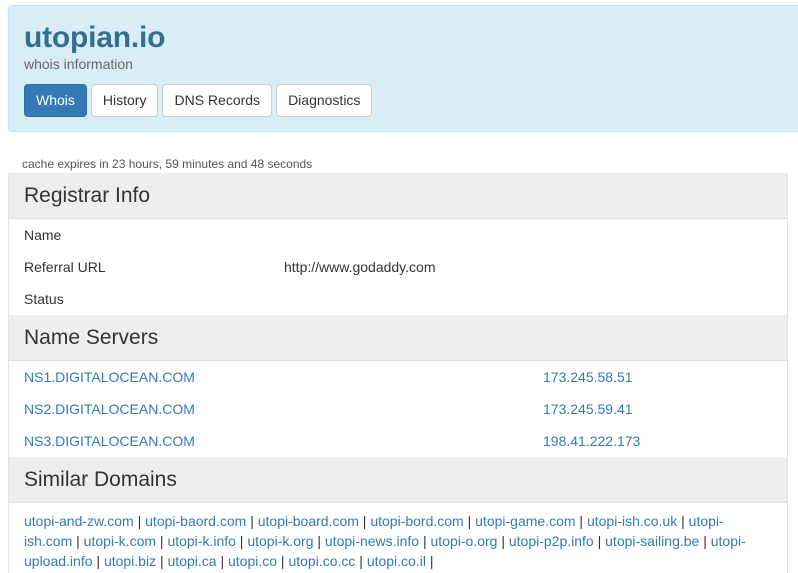 This screenshot has width=798, height=573. Describe the element at coordinates (372, 541) in the screenshot. I see `similar-domain-link: utopi-news.info` at that location.